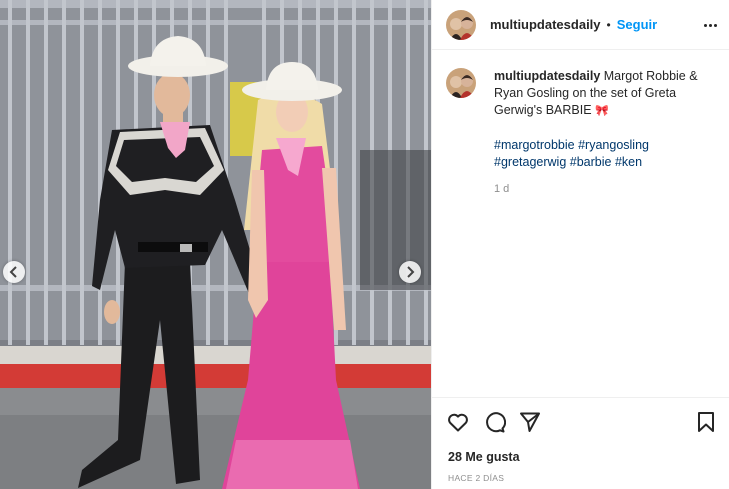 The width and height of the screenshot is (729, 489). I want to click on hashtag-link: #ken, so click(628, 162).